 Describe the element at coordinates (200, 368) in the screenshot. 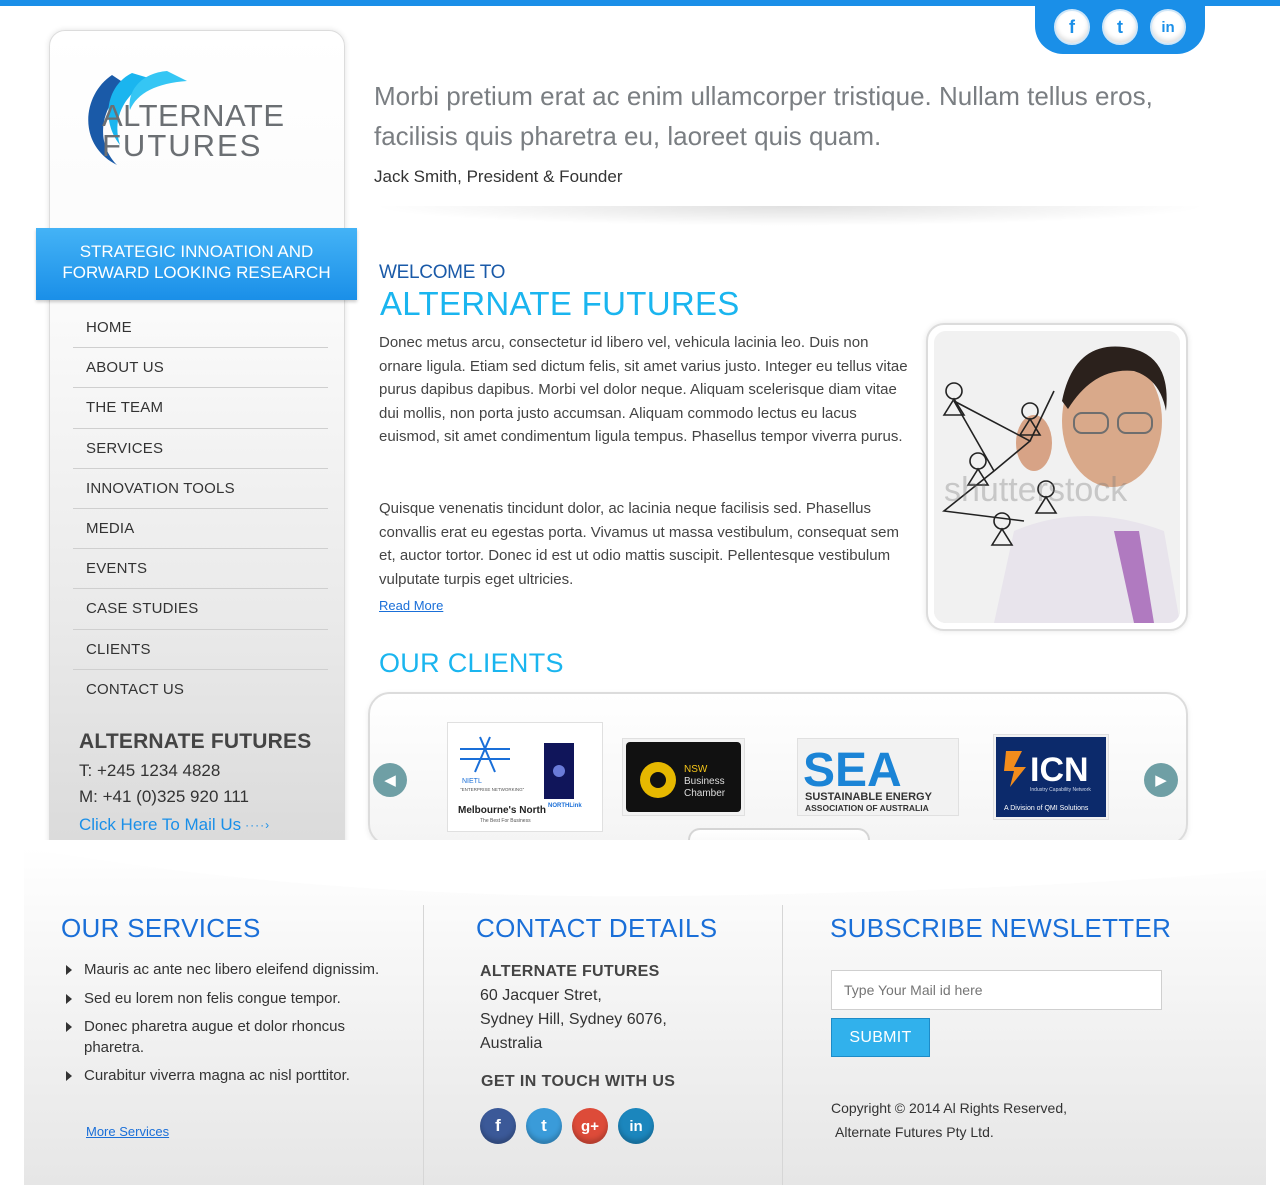

I see `nav-item-about-us: ABOUT US` at that location.